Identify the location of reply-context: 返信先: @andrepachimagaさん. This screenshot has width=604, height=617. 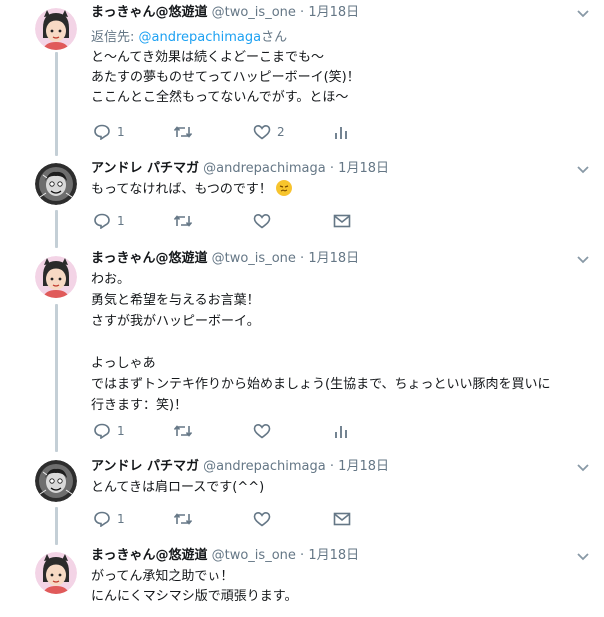
(225, 38).